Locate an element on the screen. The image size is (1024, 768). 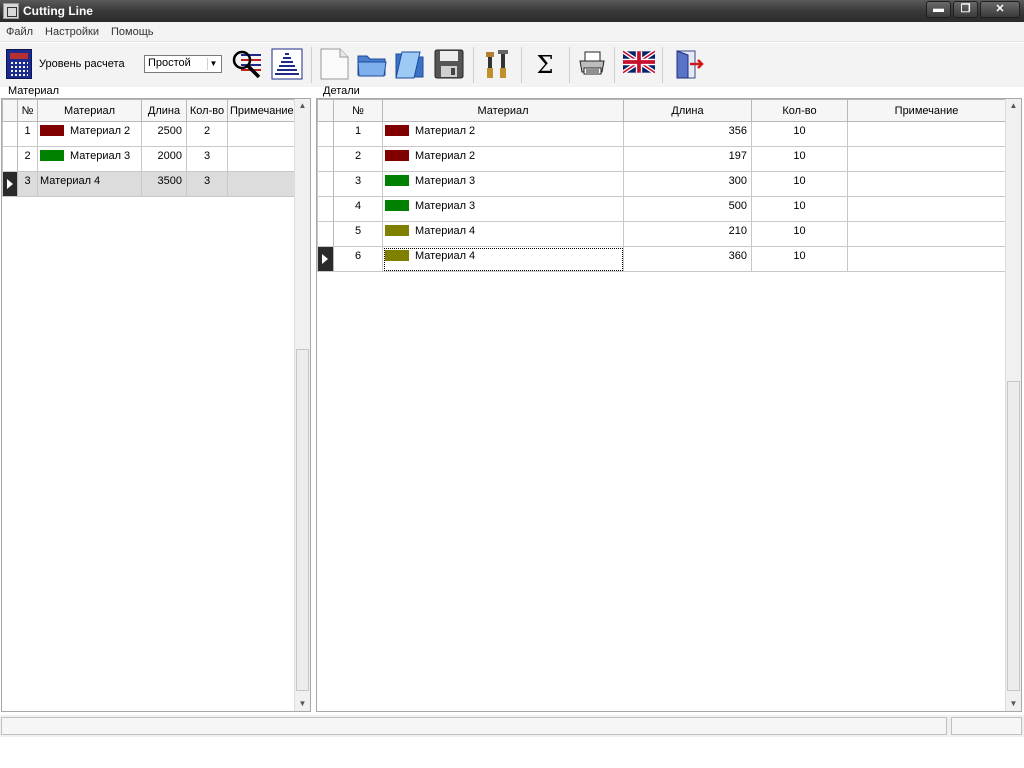
details-scrollbar: ▲ ▼ is located at coordinates (1013, 405).